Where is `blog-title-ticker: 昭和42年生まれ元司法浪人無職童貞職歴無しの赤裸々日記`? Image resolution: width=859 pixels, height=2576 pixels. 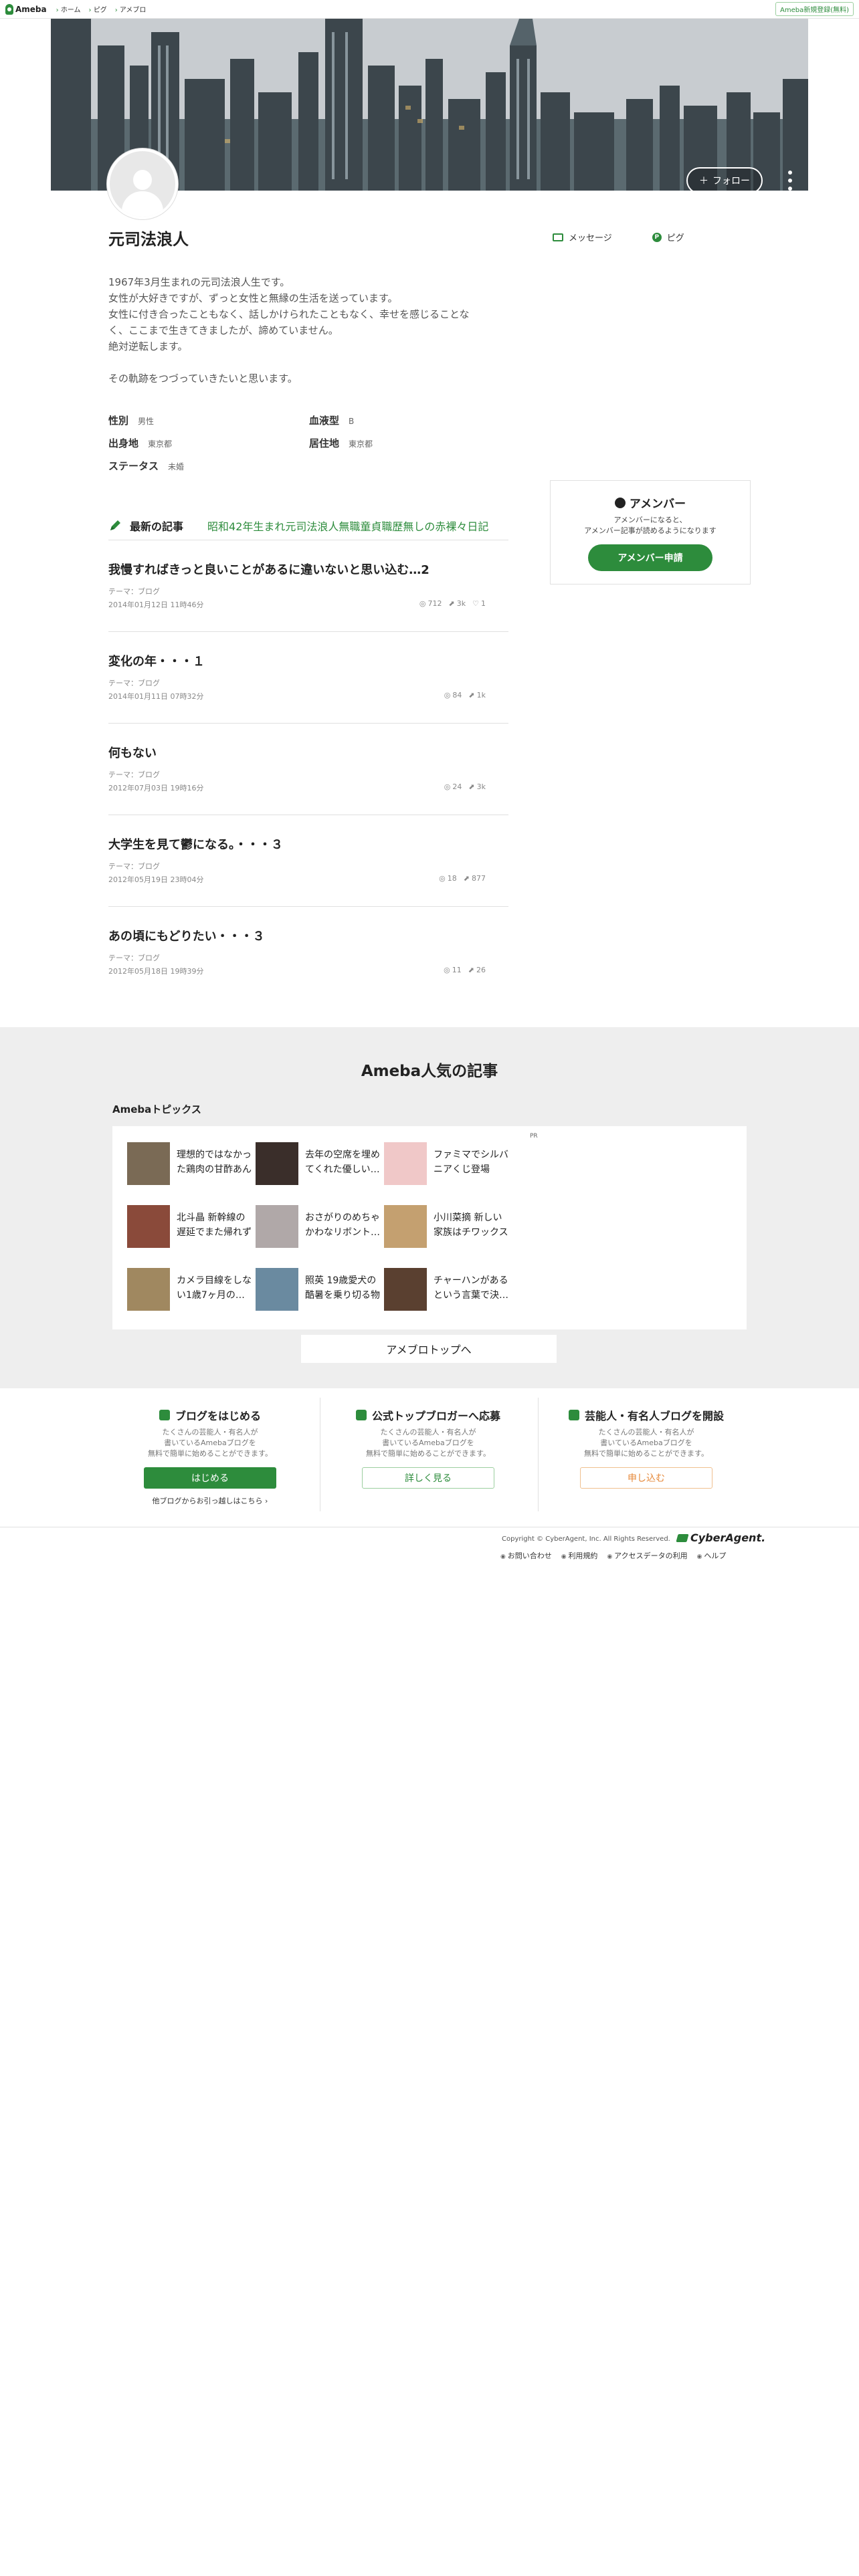
blog-title-ticker: 昭和42年生まれ元司法浪人無職童貞職歴無しの赤裸々日記 is located at coordinates (347, 526).